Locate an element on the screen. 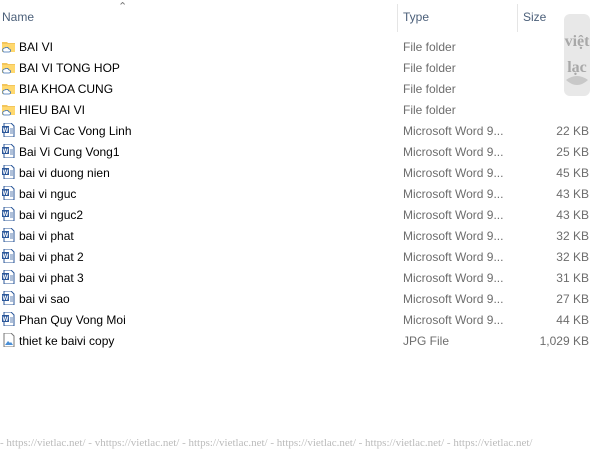  file-size: 25 KB is located at coordinates (572, 152).